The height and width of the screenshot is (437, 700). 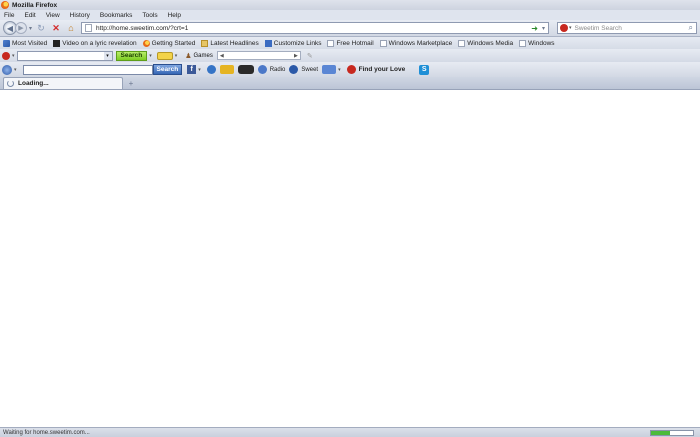 What do you see at coordinates (296, 56) in the screenshot?
I see `scroll-right-icon: ▶` at bounding box center [296, 56].